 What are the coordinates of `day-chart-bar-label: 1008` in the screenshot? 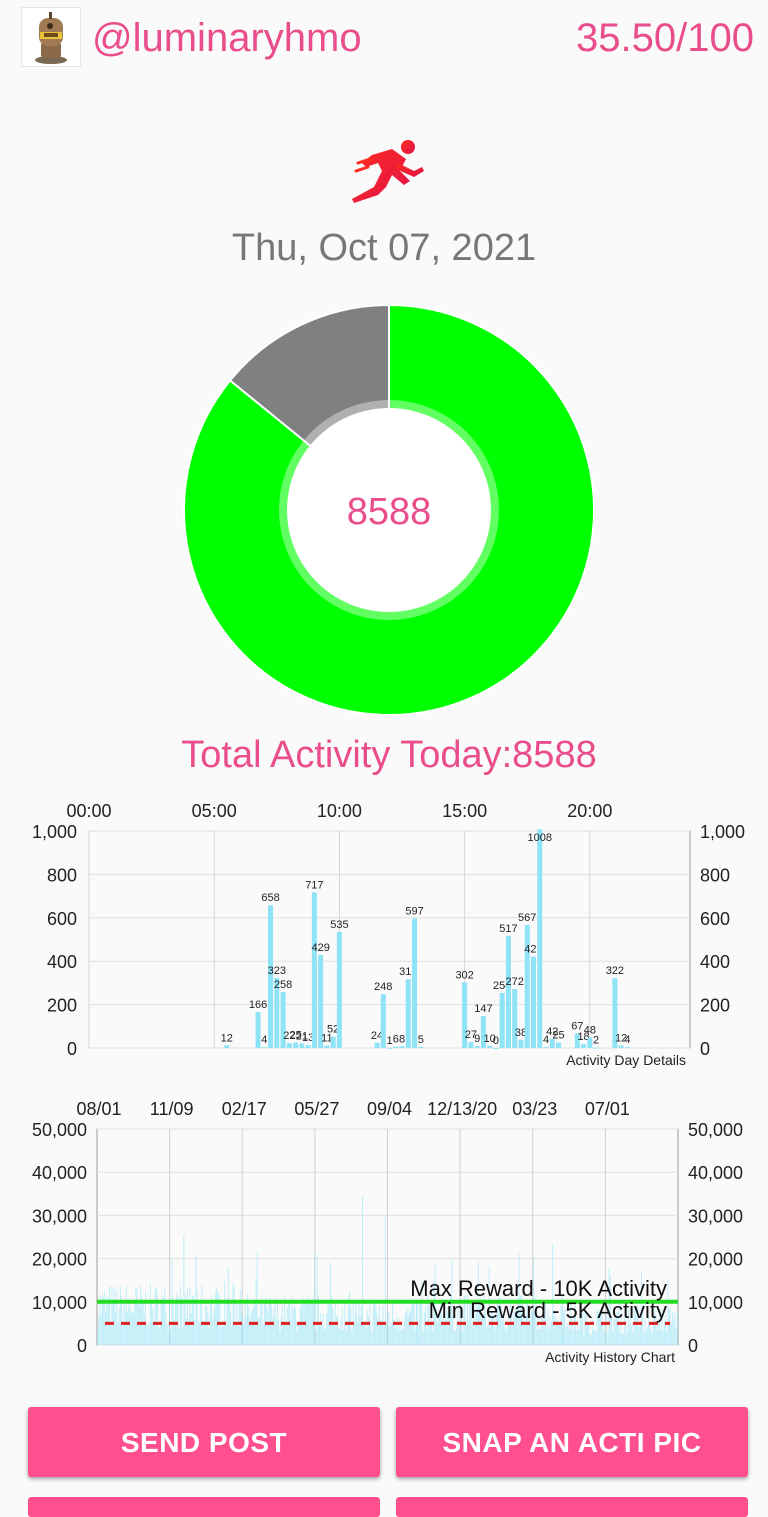 It's located at (540, 838).